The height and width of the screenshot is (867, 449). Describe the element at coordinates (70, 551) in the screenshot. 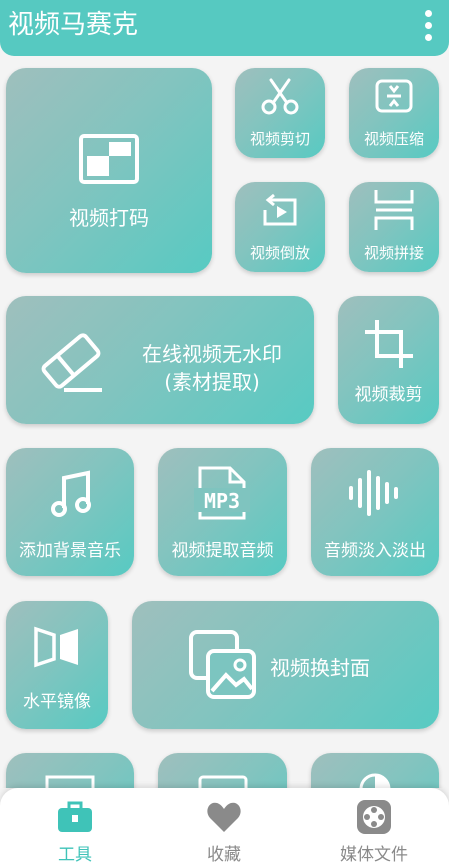

I see `tile-label: 添加背景音乐` at that location.